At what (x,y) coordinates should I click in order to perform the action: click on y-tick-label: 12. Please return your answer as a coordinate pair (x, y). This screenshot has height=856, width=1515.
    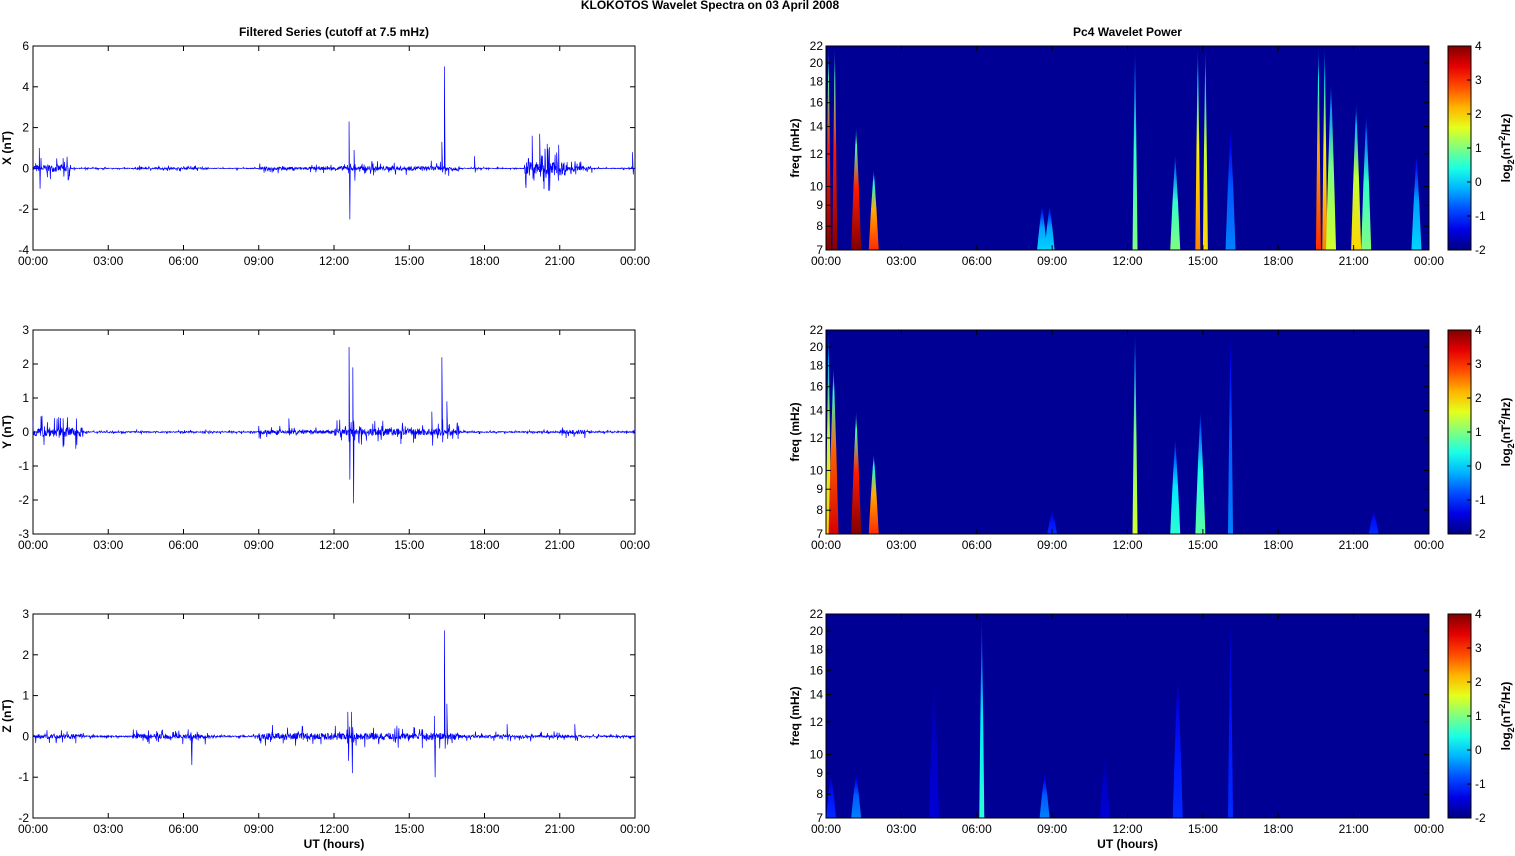
    Looking at the image, I should click on (817, 722).